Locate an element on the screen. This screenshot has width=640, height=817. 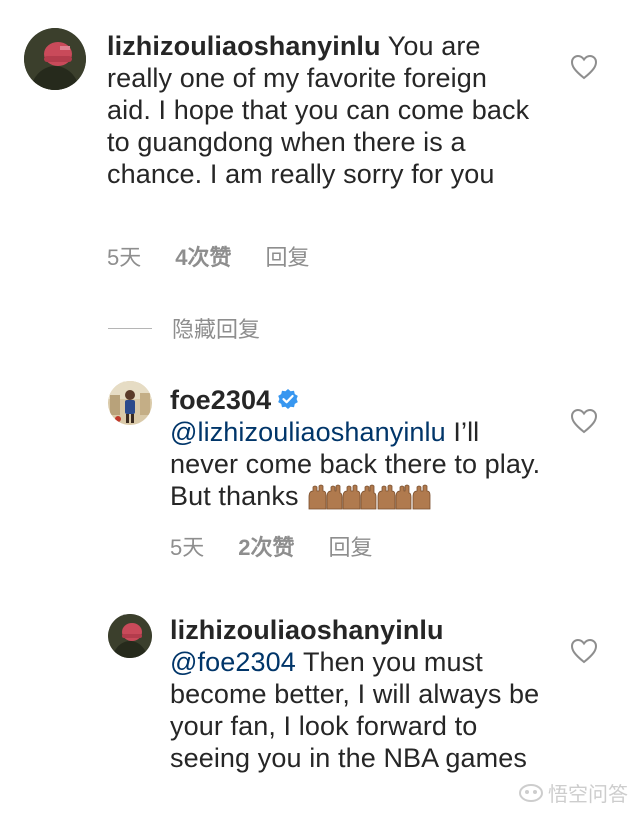
comment-likes: 4次赞 is located at coordinates (203, 256).